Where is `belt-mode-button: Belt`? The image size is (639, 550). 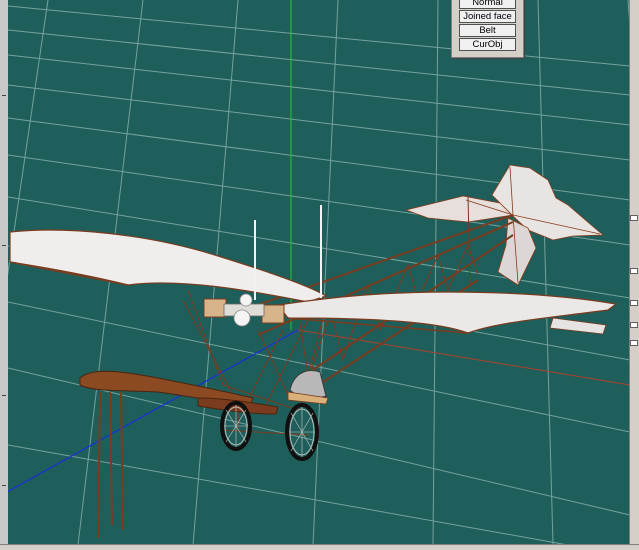 belt-mode-button: Belt is located at coordinates (487, 30).